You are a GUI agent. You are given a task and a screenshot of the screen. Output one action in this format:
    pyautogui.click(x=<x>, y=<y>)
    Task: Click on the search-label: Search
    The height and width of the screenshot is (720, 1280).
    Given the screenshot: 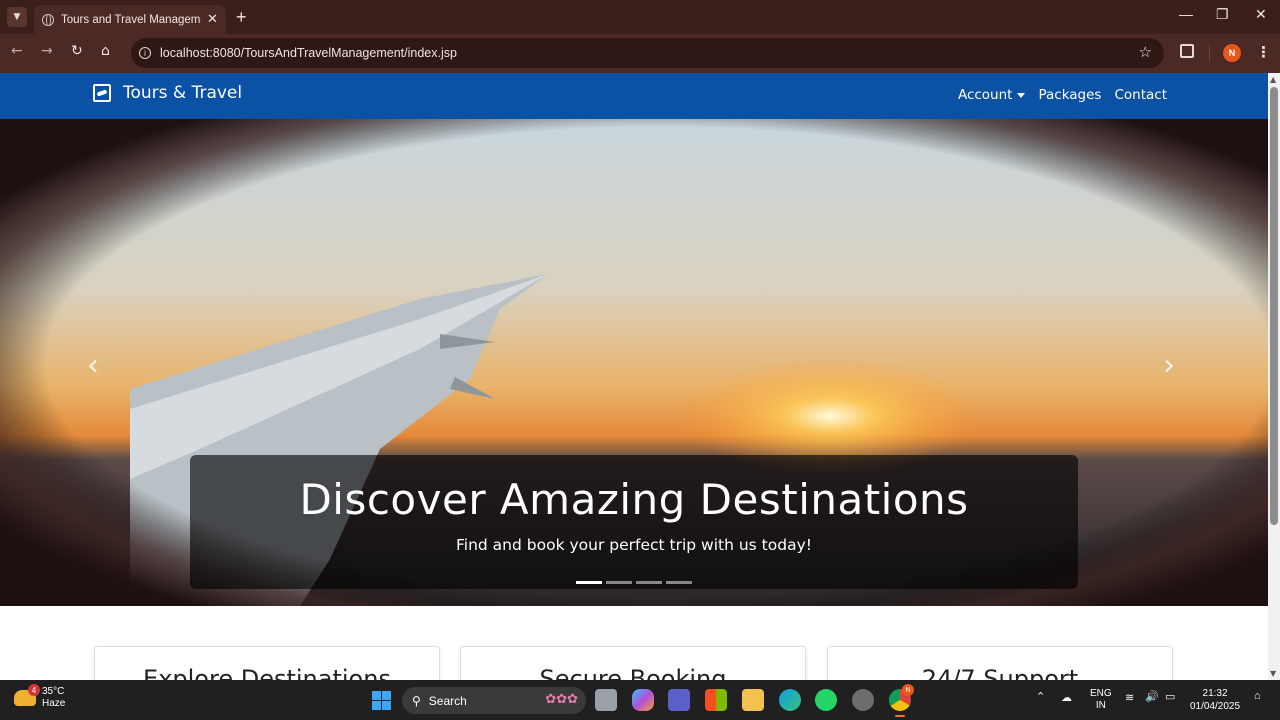 What is the action you would take?
    pyautogui.click(x=447, y=700)
    